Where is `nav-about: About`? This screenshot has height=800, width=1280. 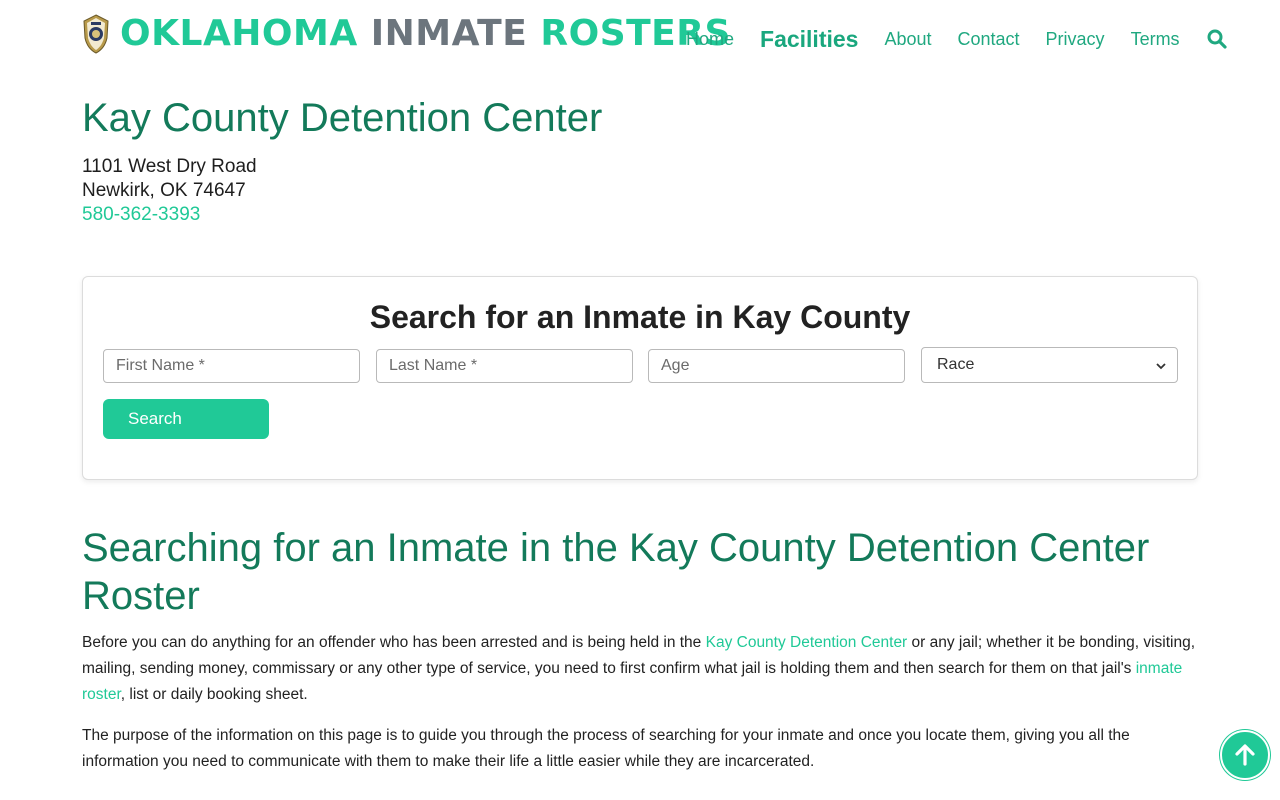 nav-about: About is located at coordinates (907, 39).